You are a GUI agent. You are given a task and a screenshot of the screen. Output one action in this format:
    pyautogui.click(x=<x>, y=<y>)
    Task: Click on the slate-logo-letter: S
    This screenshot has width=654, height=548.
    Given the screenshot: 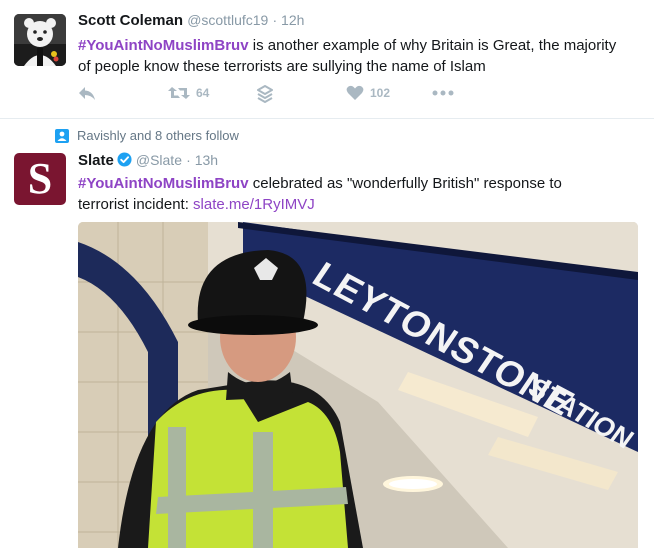 What is the action you would take?
    pyautogui.click(x=40, y=178)
    